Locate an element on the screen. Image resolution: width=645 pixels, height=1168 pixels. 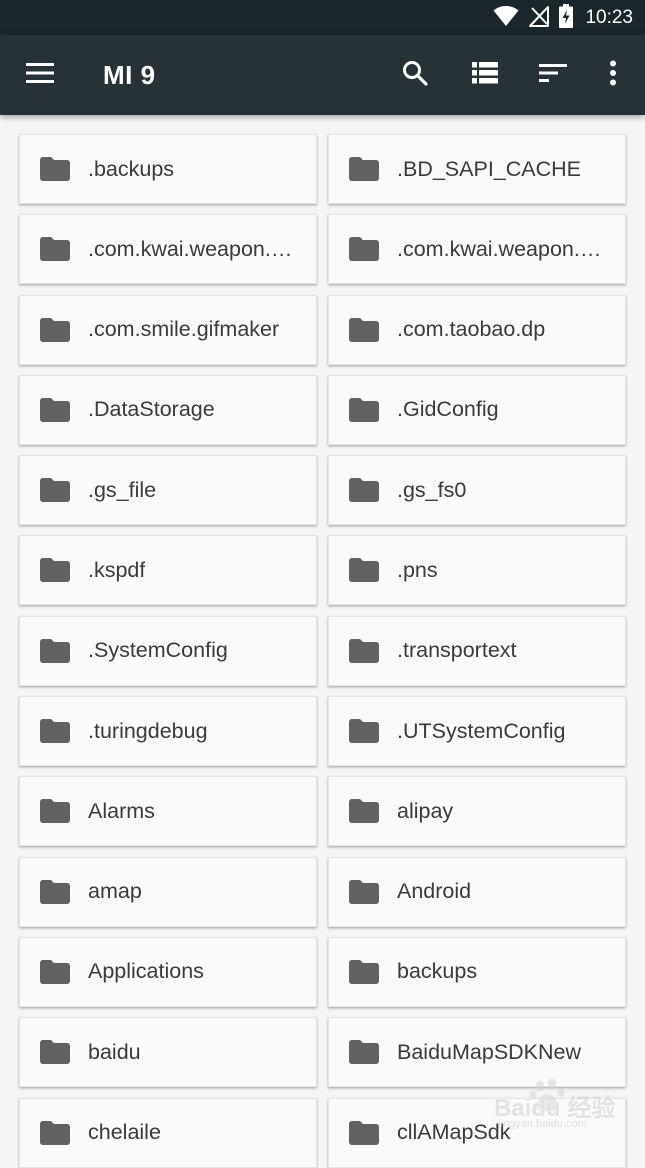
folder-item: .transportext is located at coordinates (477, 650).